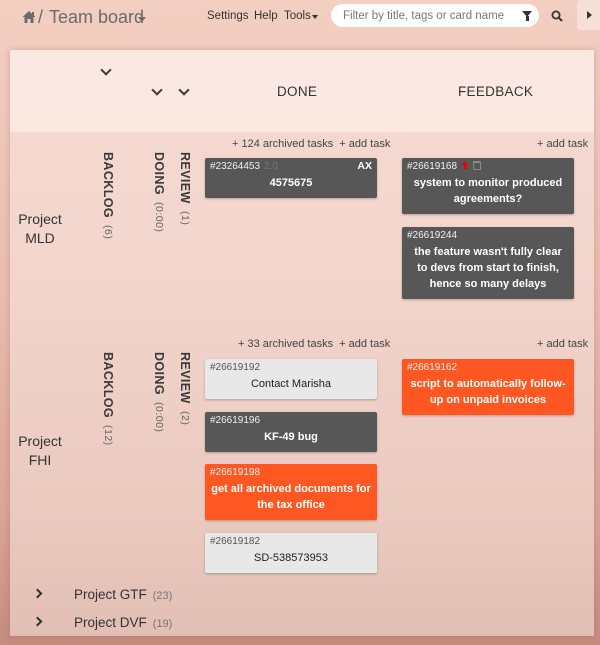  What do you see at coordinates (235, 420) in the screenshot?
I see `card-id: #26619196` at bounding box center [235, 420].